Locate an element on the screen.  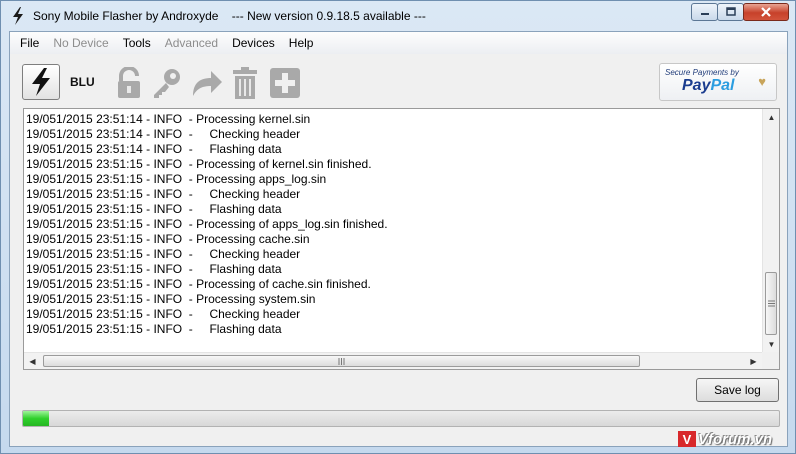
watermark-text: Vforum.vn is located at coordinates (735, 439).